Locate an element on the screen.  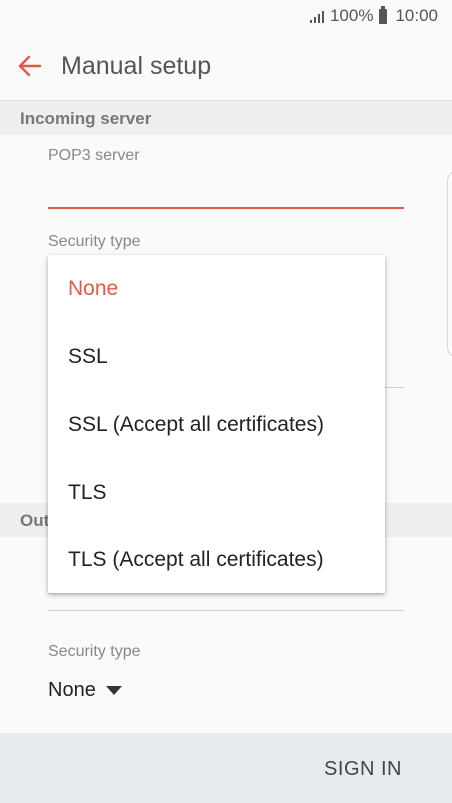
outgoing-field-underline is located at coordinates (226, 610).